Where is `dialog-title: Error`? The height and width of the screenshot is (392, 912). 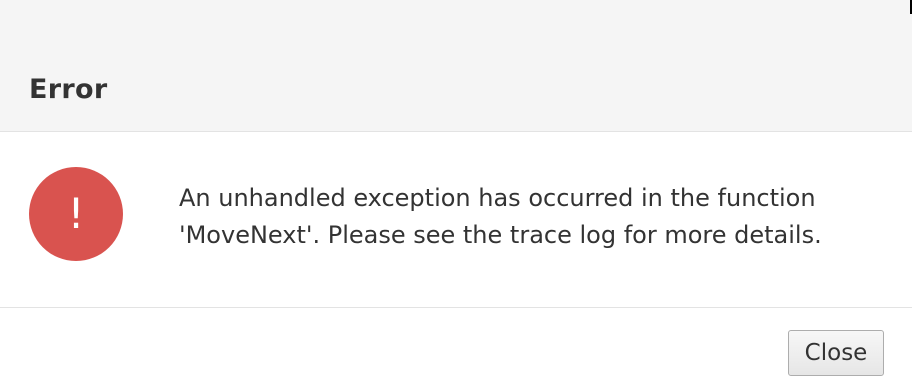 dialog-title: Error is located at coordinates (68, 89).